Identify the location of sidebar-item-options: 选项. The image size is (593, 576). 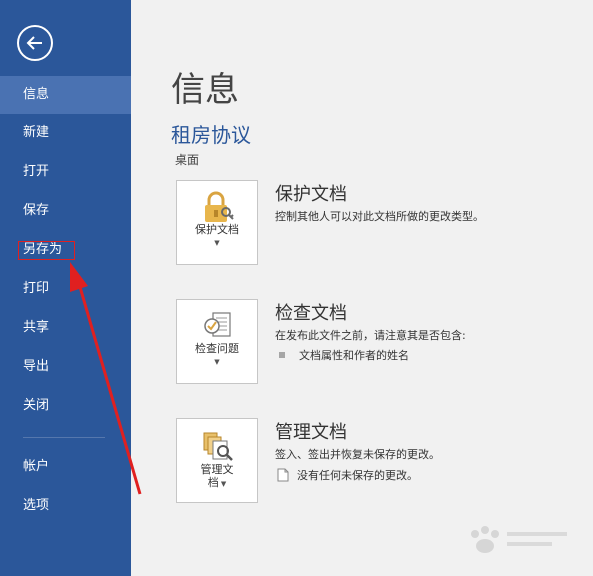
(65, 506).